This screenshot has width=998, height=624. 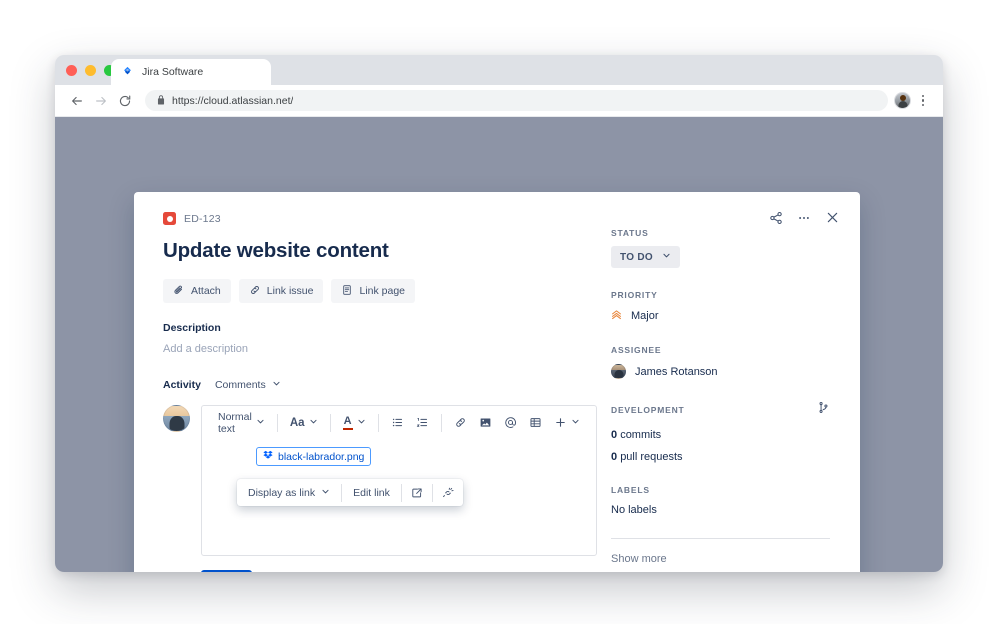 What do you see at coordinates (923, 101) in the screenshot?
I see `kebab-menu-icon` at bounding box center [923, 101].